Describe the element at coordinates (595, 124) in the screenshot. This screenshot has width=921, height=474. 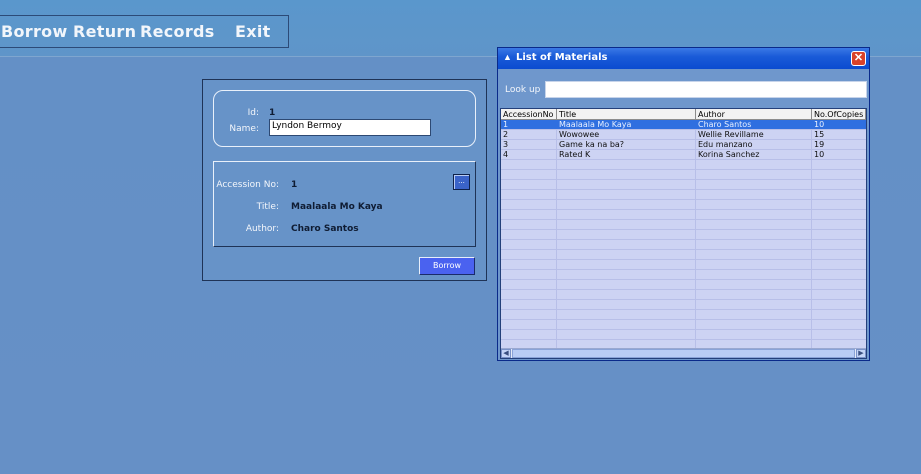
I see `table-cell-title: Maalaala Mo Kaya` at that location.